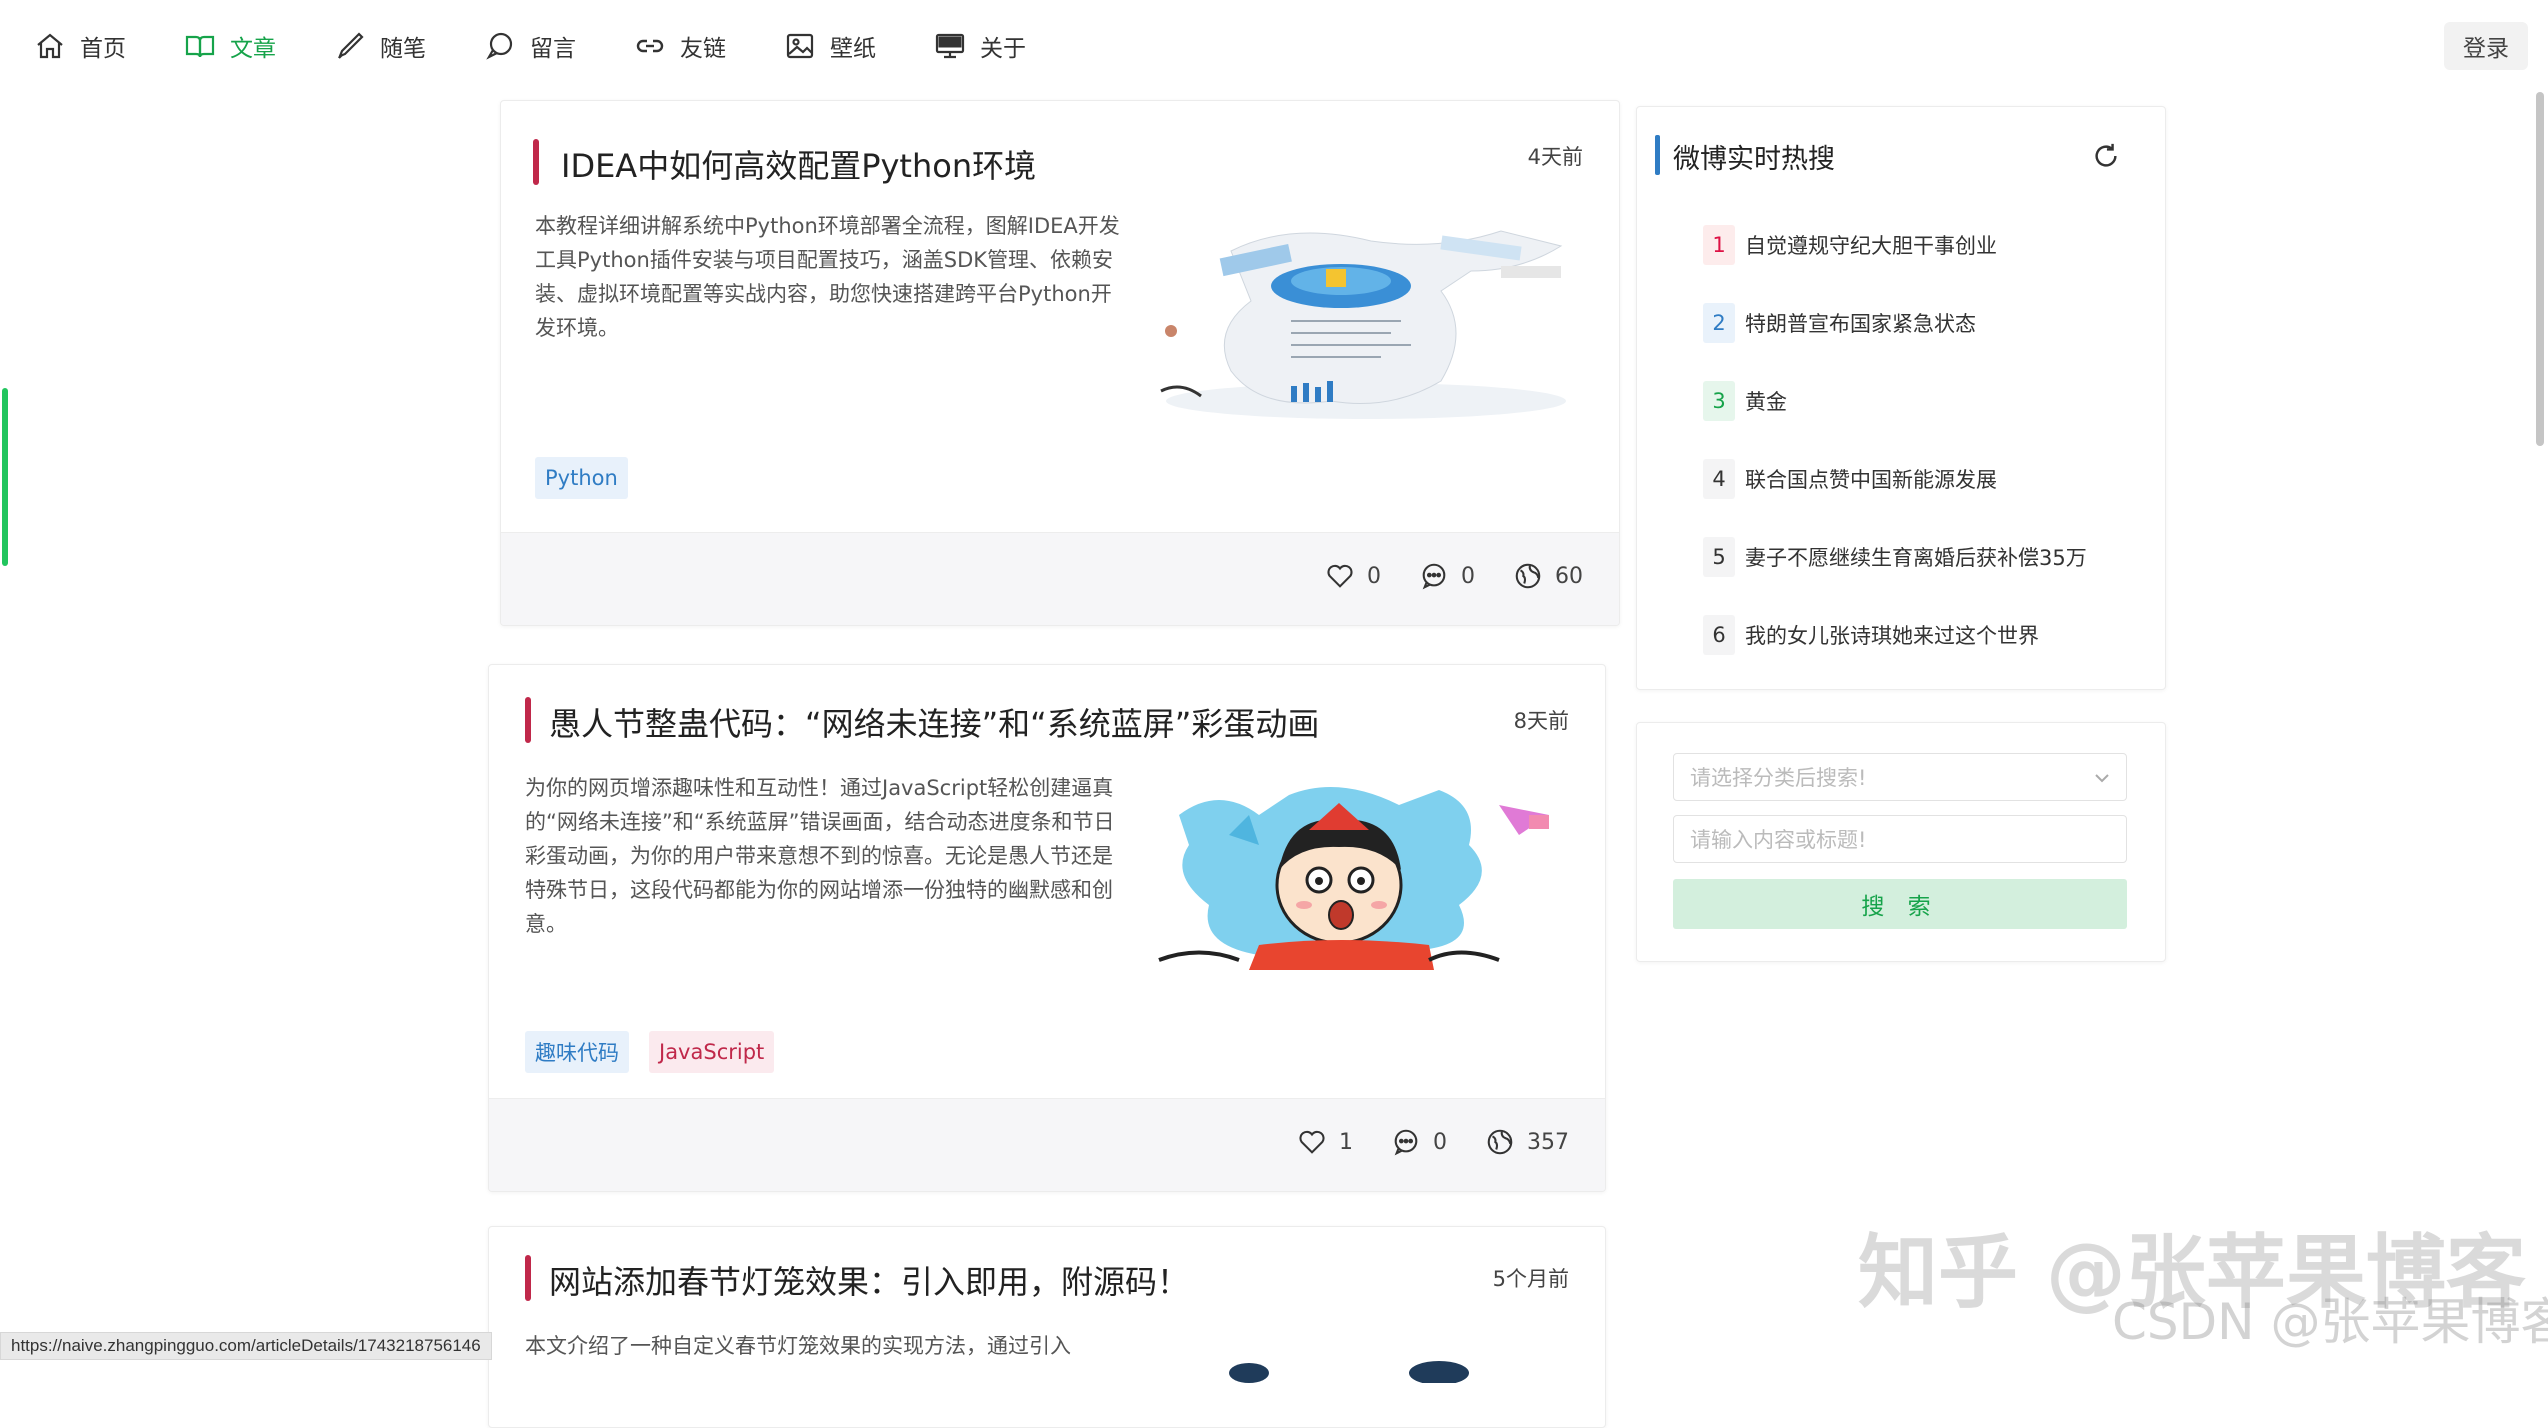 The width and height of the screenshot is (2548, 1428). What do you see at coordinates (253, 49) in the screenshot?
I see `nav-articles-label: 文章` at bounding box center [253, 49].